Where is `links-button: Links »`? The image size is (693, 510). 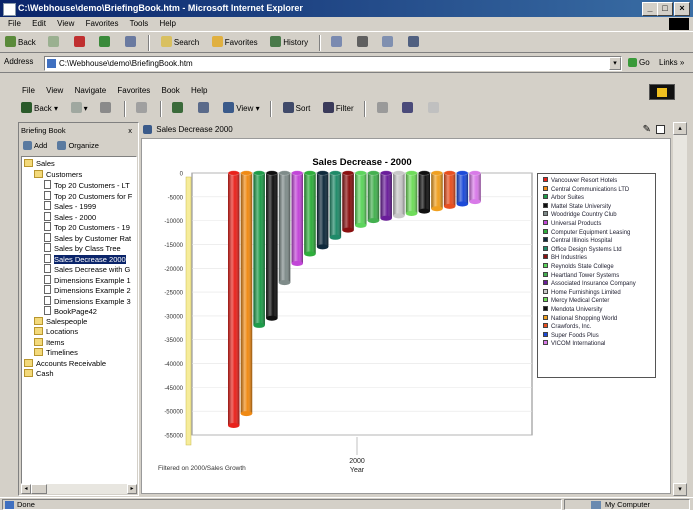 links-button: Links » is located at coordinates (671, 62).